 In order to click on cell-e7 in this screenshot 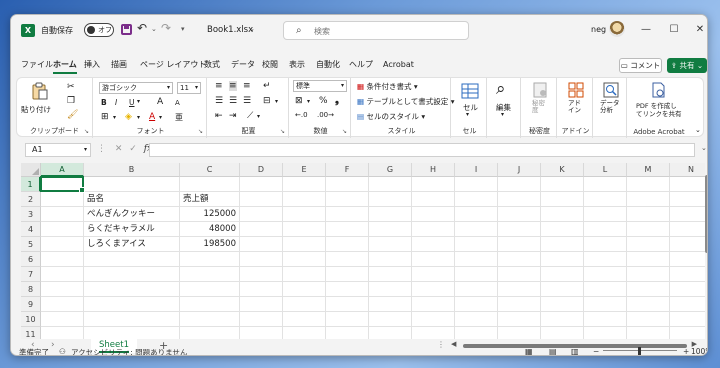, I will do `click(304, 274)`.